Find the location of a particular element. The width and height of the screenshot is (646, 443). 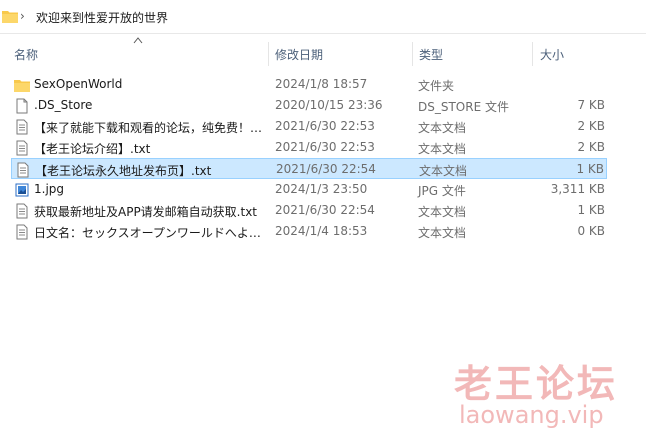

file-row: 【老王论坛介绍】.txt 2021/6/30 22:53 文本文档 2 KB is located at coordinates (309, 147).